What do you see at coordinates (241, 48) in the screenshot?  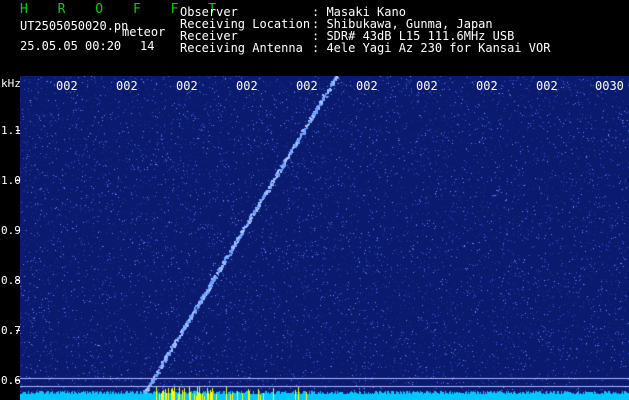 I see `antenna-label: Receiving Antenna` at bounding box center [241, 48].